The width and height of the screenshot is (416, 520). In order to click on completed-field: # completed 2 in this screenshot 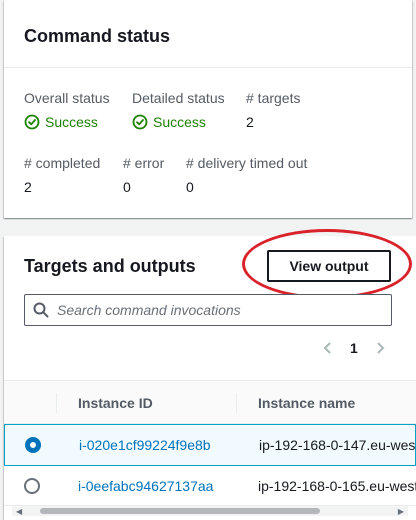, I will do `click(62, 175)`.